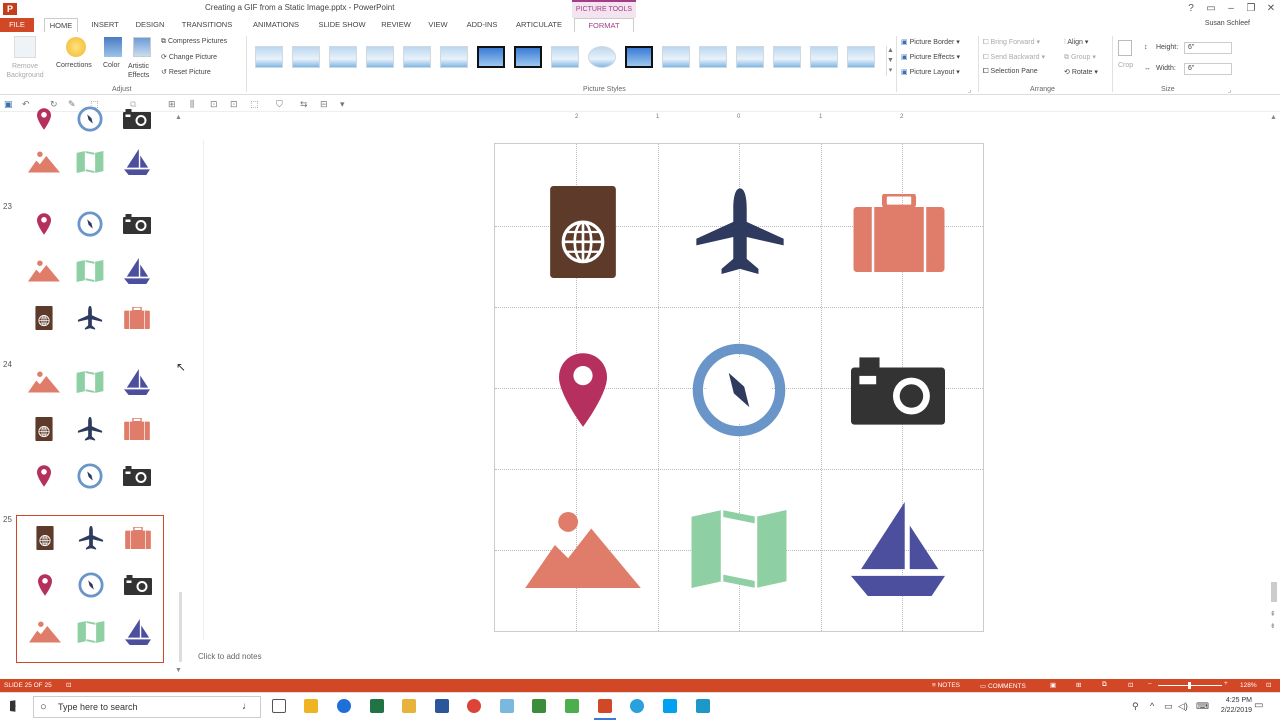 This screenshot has height=720, width=1280. What do you see at coordinates (192, 104) in the screenshot?
I see `distribute-icon: ⫼` at bounding box center [192, 104].